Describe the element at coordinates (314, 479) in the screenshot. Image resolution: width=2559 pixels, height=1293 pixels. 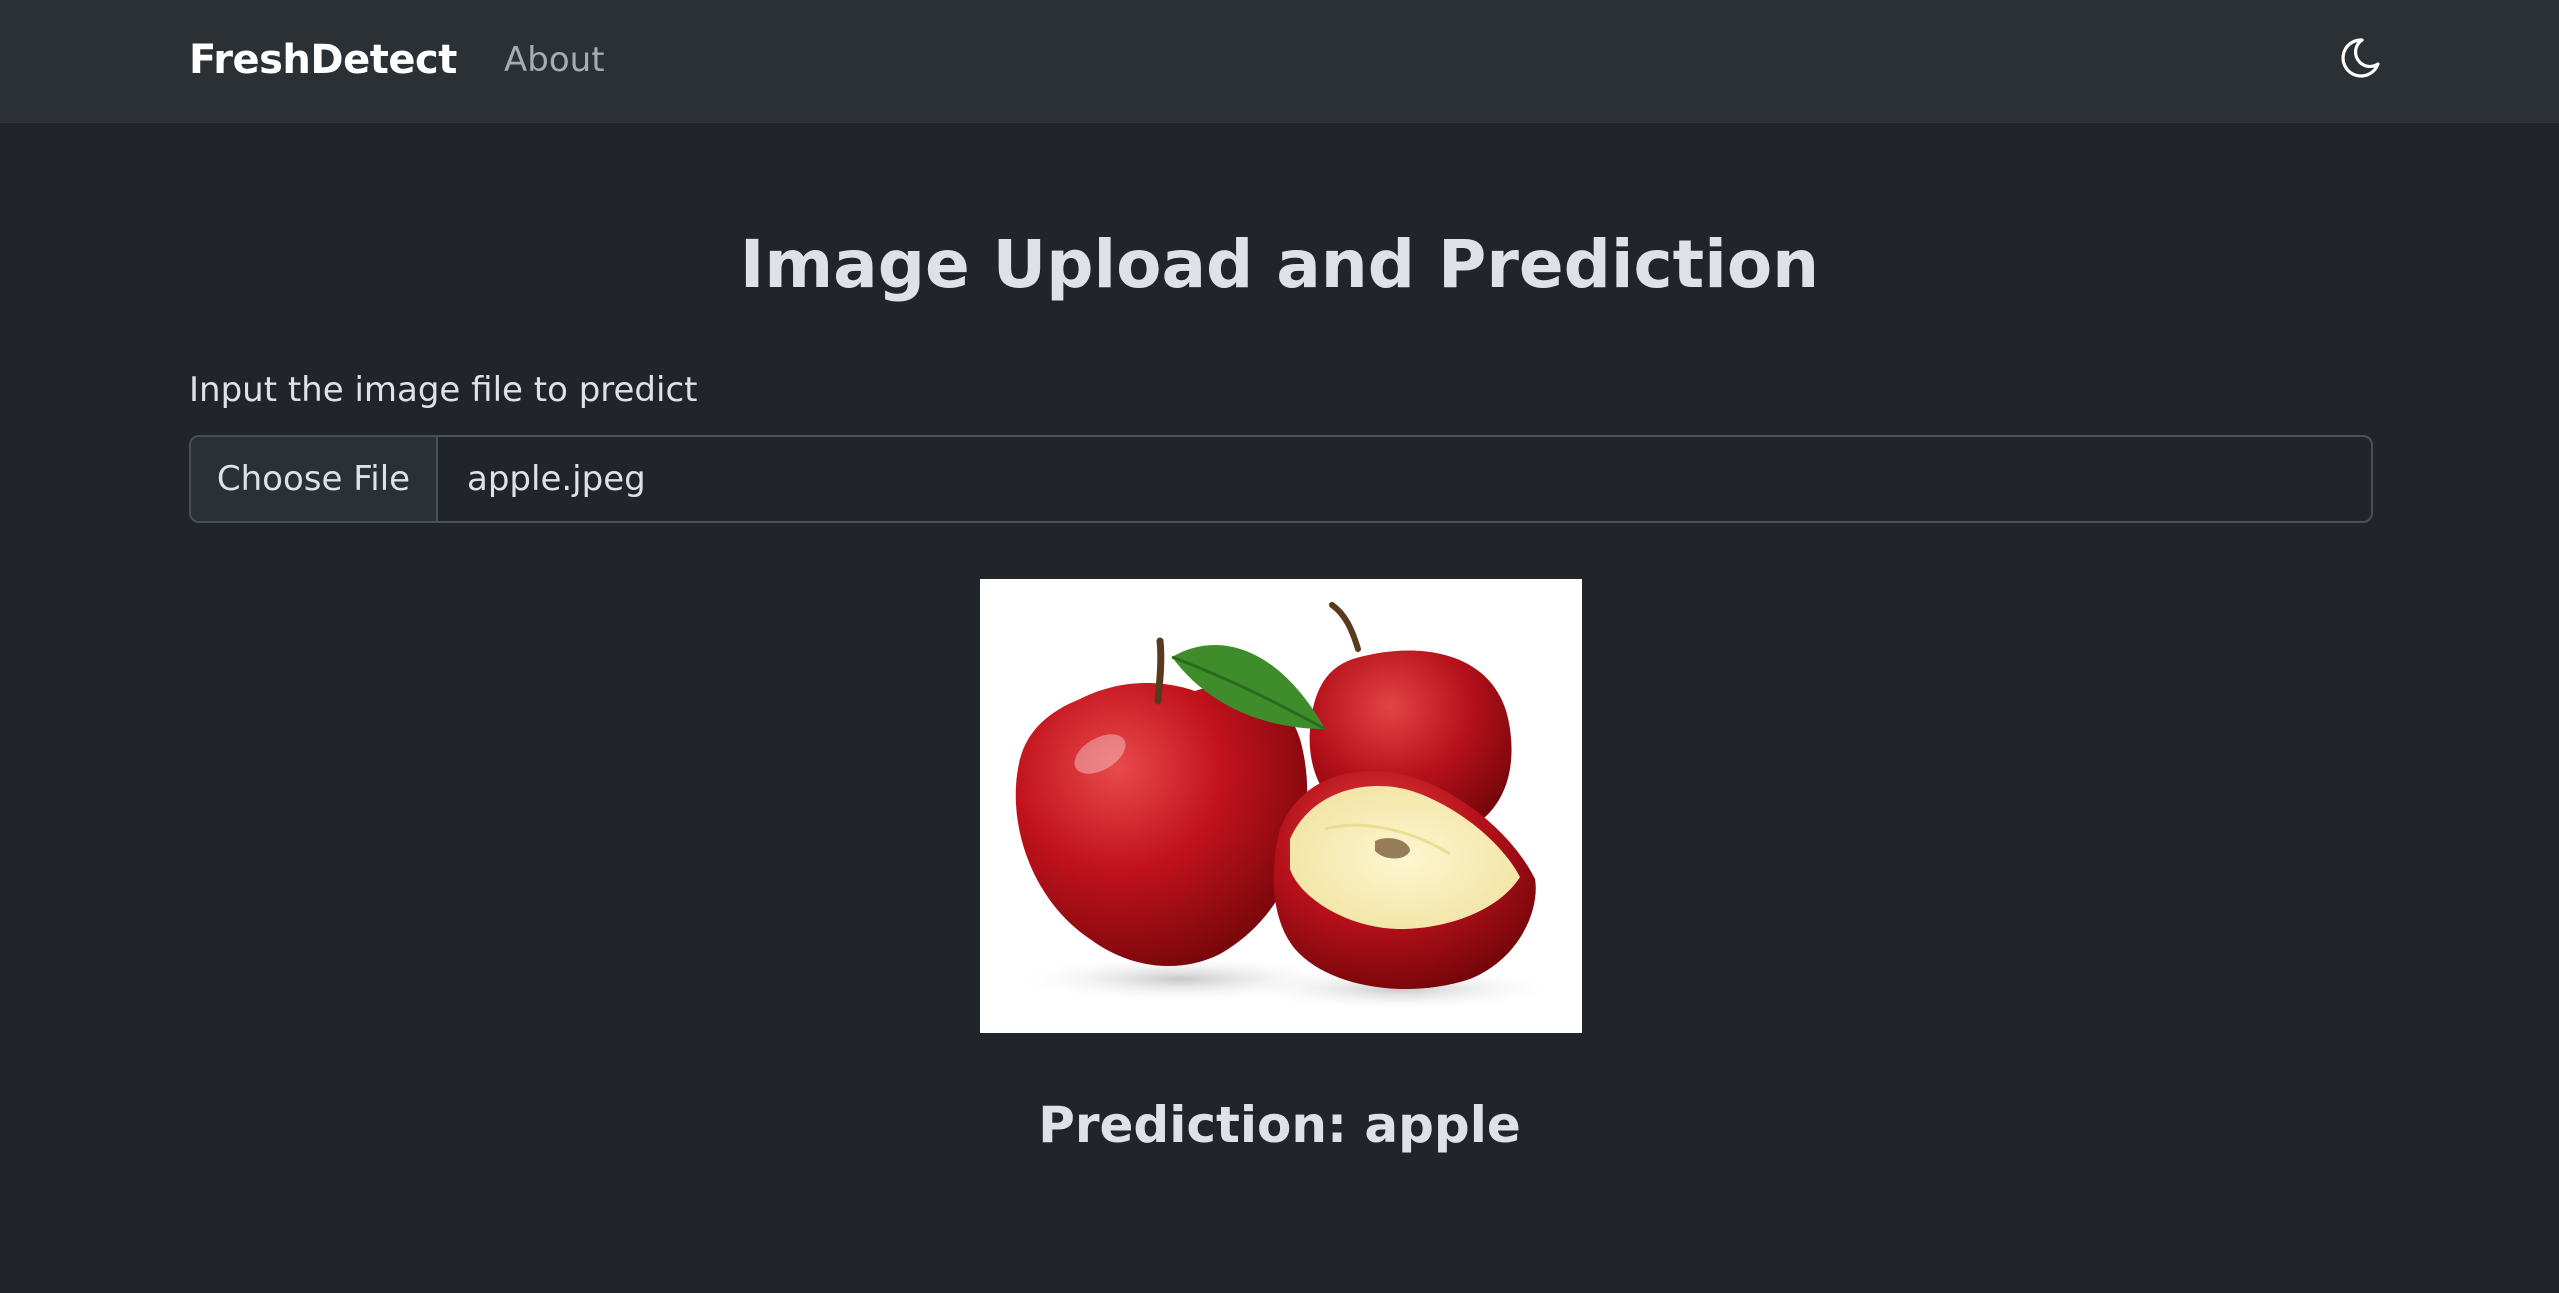
I see `choose-file-button: Choose File` at that location.